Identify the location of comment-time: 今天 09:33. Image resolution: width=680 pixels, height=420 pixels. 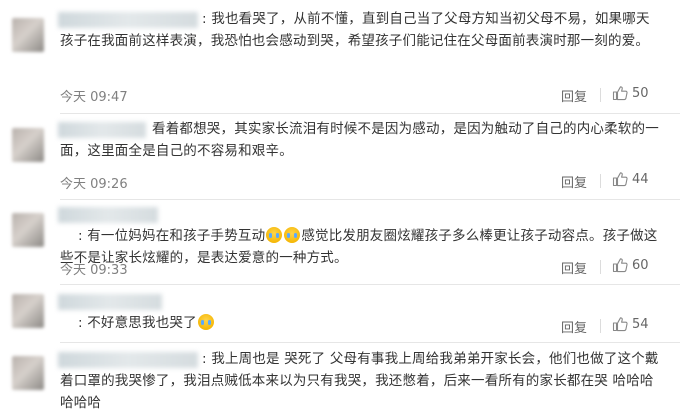
(94, 270).